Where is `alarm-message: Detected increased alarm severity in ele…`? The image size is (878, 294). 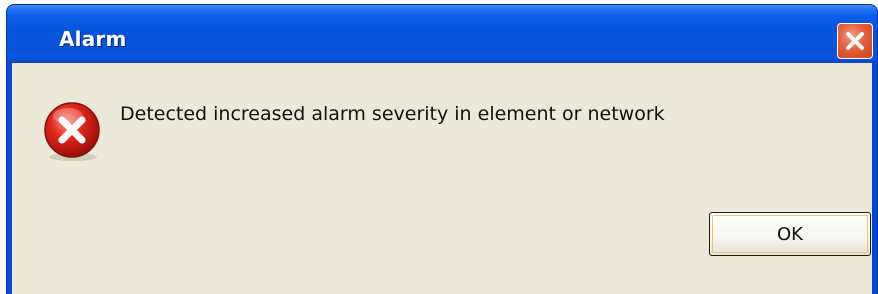 alarm-message: Detected increased alarm severity in ele… is located at coordinates (392, 114).